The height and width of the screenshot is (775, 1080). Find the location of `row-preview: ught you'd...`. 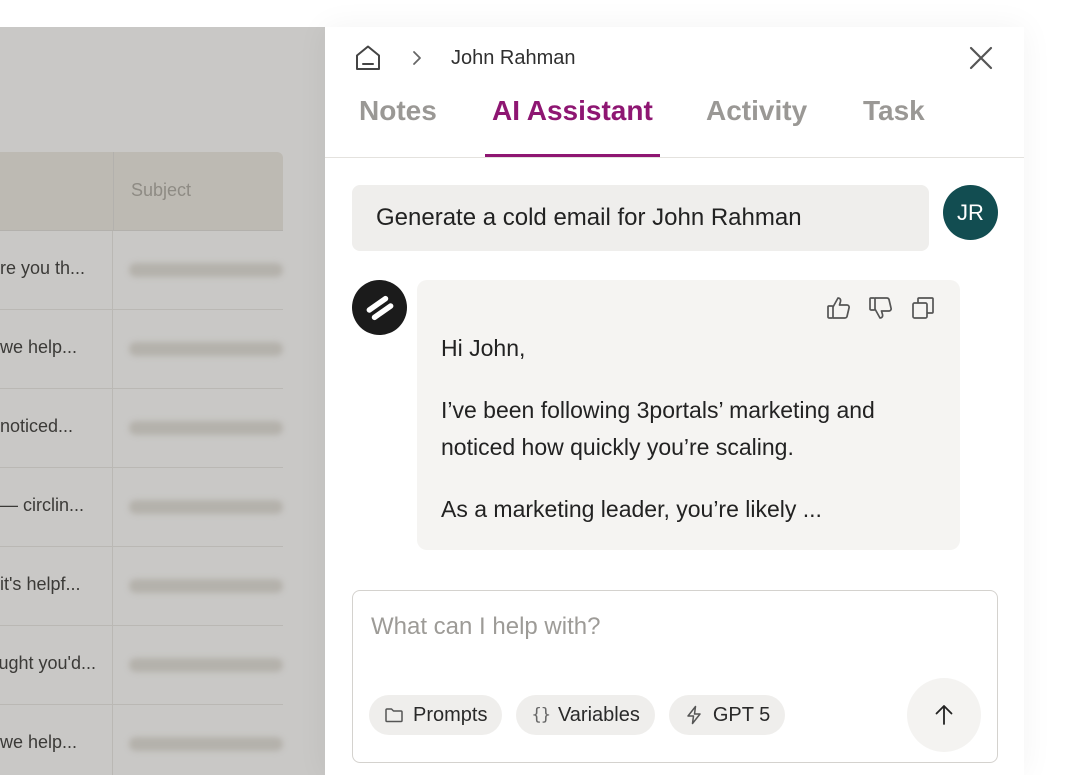

row-preview: ught you'd... is located at coordinates (48, 663).